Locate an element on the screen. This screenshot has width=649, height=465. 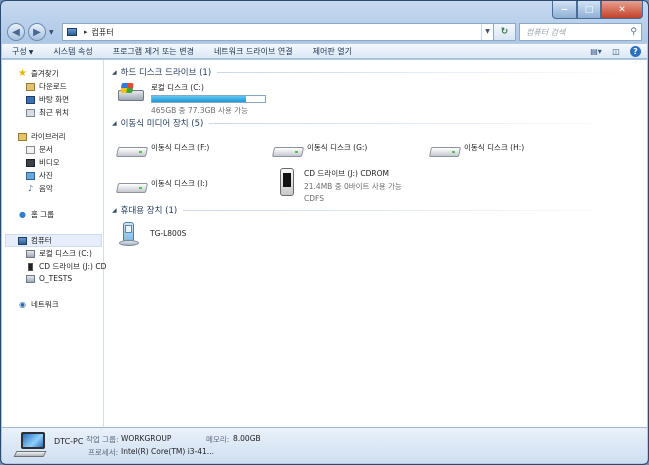
drive-g-name: 이동식 디스크 (G:) is located at coordinates (337, 147).